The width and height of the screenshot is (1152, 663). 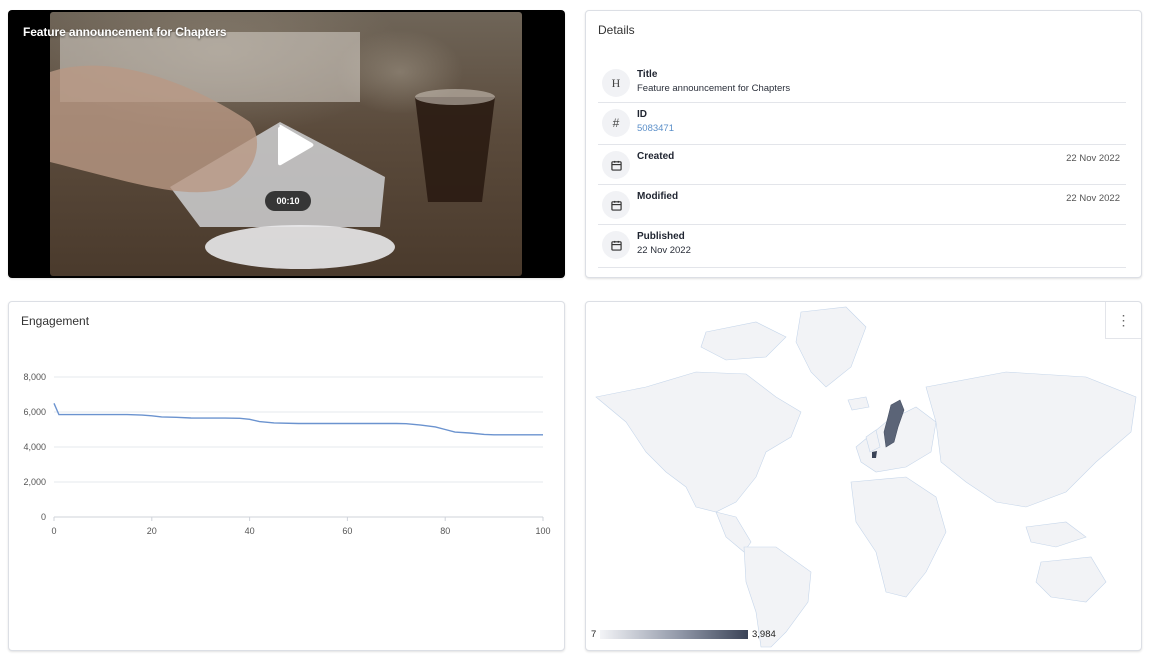 I want to click on hash-icon: #, so click(x=616, y=123).